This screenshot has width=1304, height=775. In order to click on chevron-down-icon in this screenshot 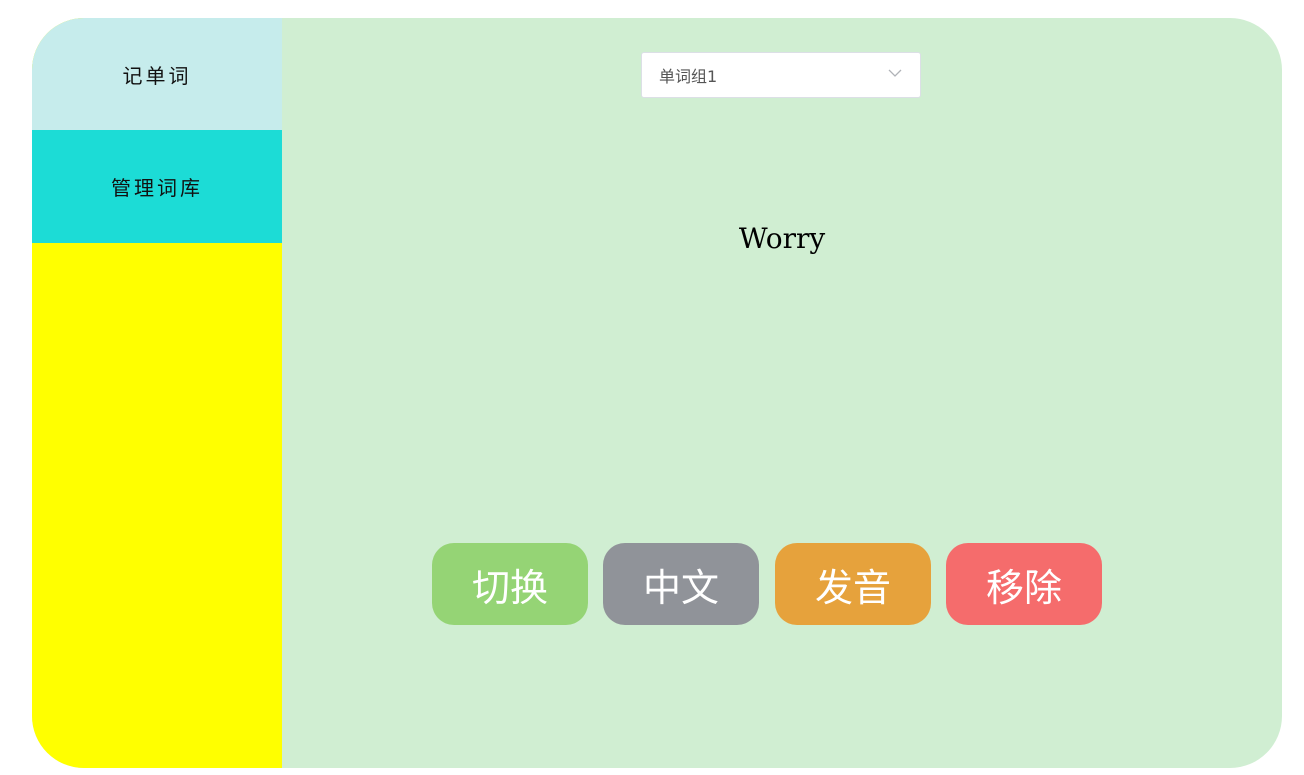, I will do `click(895, 73)`.